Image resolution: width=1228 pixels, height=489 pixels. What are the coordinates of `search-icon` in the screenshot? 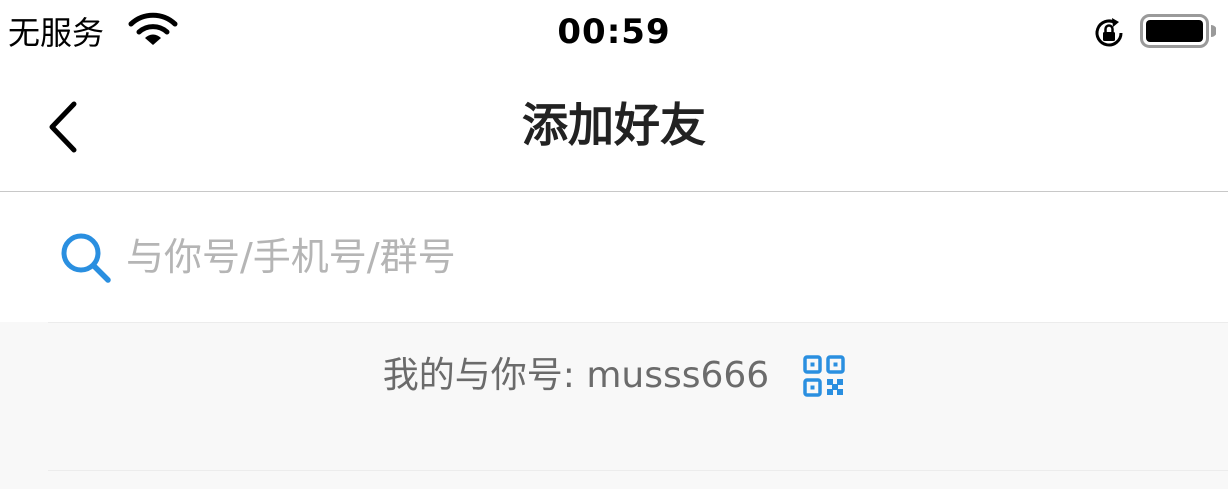 It's located at (86, 258).